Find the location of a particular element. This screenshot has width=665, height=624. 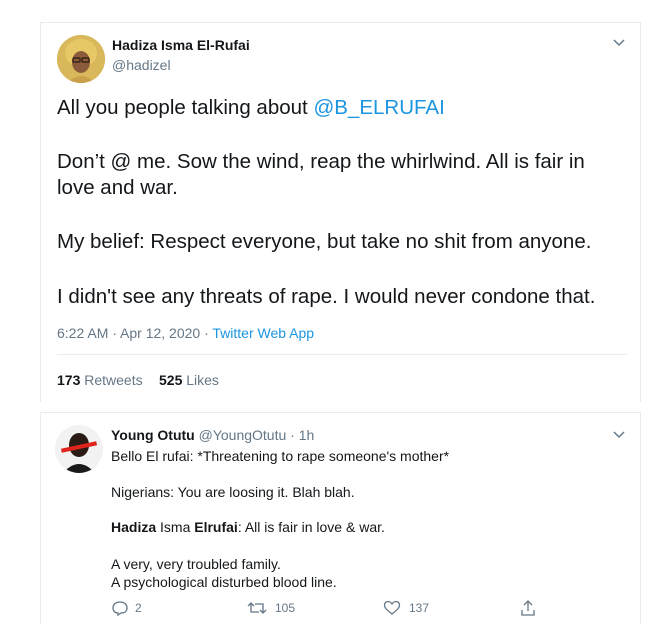

like-action: 137 is located at coordinates (406, 608).